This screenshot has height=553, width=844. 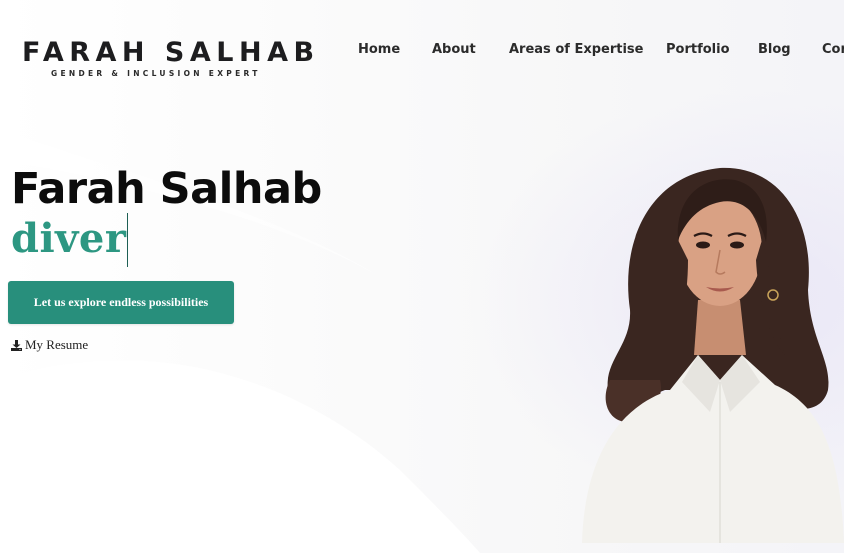 I want to click on site-logo: FARAH SALHAB GENDER & INCLUSION EXPERT, so click(x=171, y=58).